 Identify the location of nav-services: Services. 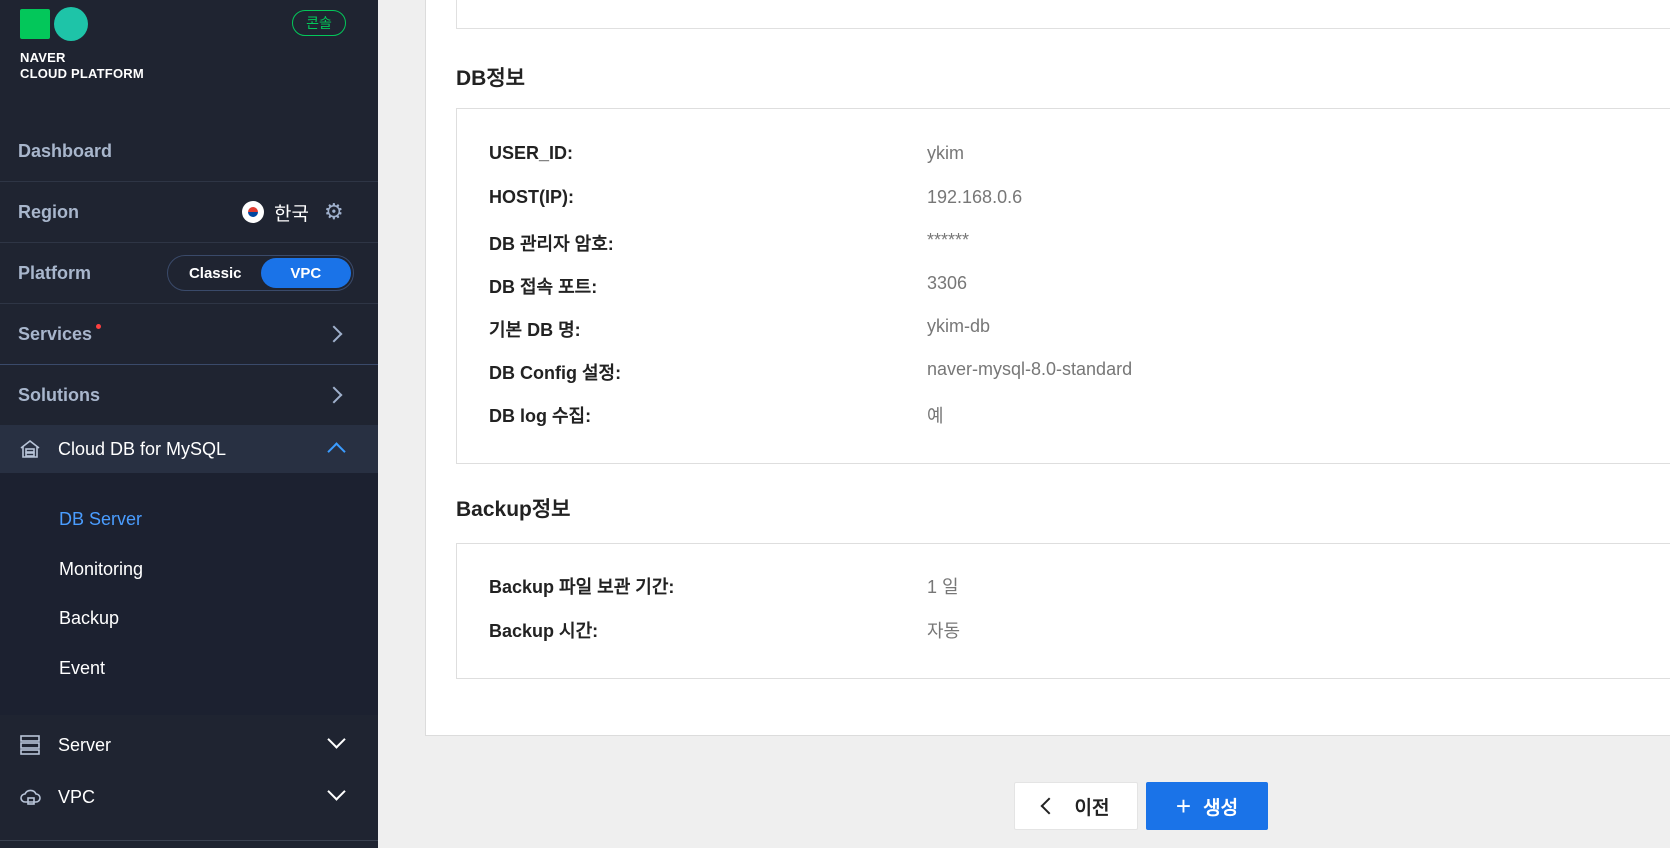
(189, 334).